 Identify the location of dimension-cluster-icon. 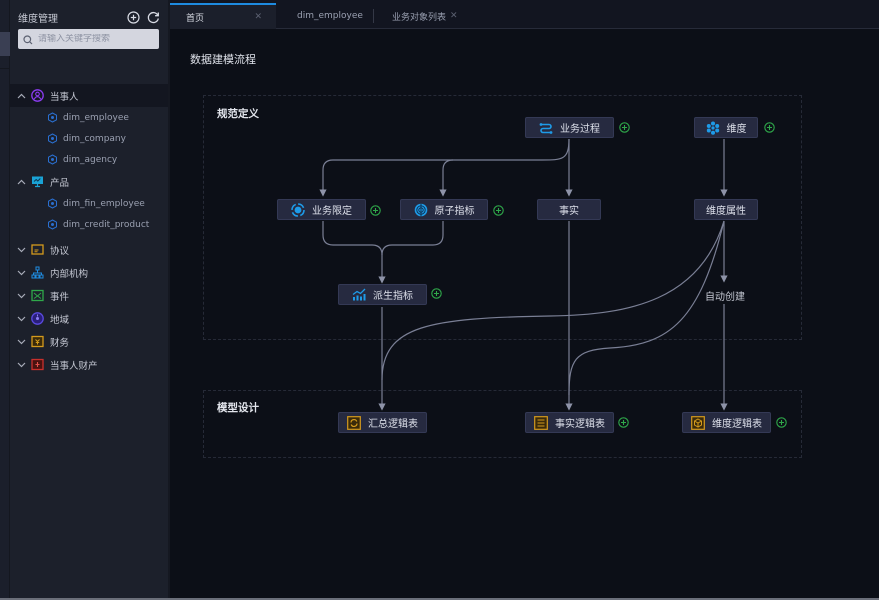
(713, 128).